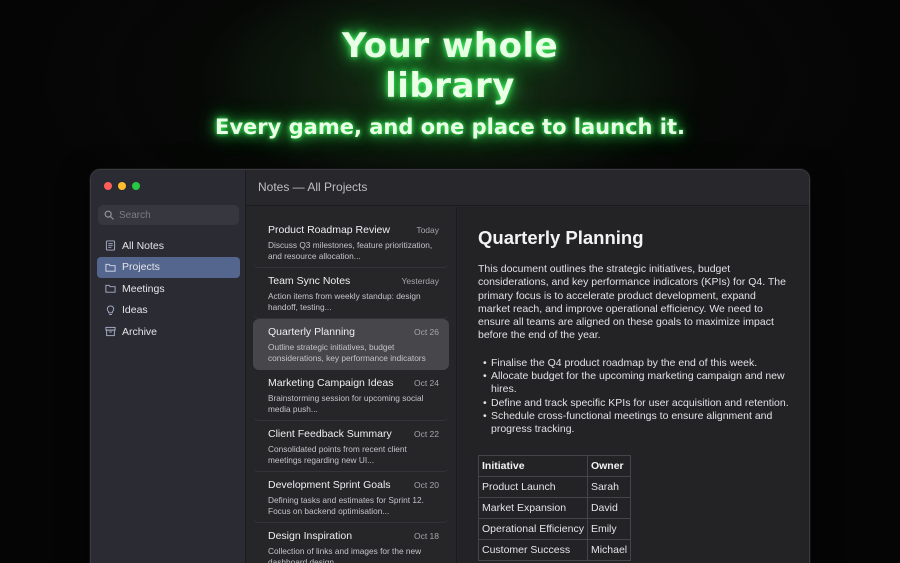 Image resolution: width=900 pixels, height=563 pixels. I want to click on search-box, so click(168, 215).